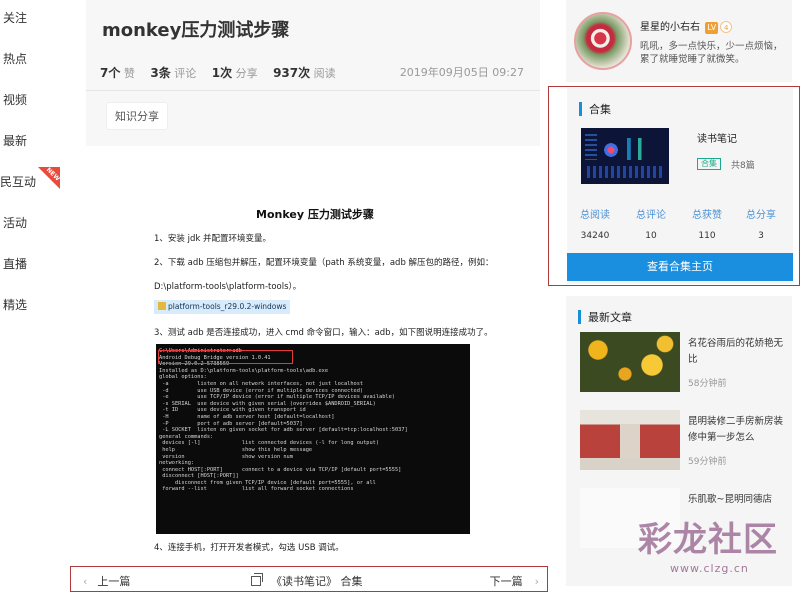  I want to click on stat-value: 3, so click(761, 236).